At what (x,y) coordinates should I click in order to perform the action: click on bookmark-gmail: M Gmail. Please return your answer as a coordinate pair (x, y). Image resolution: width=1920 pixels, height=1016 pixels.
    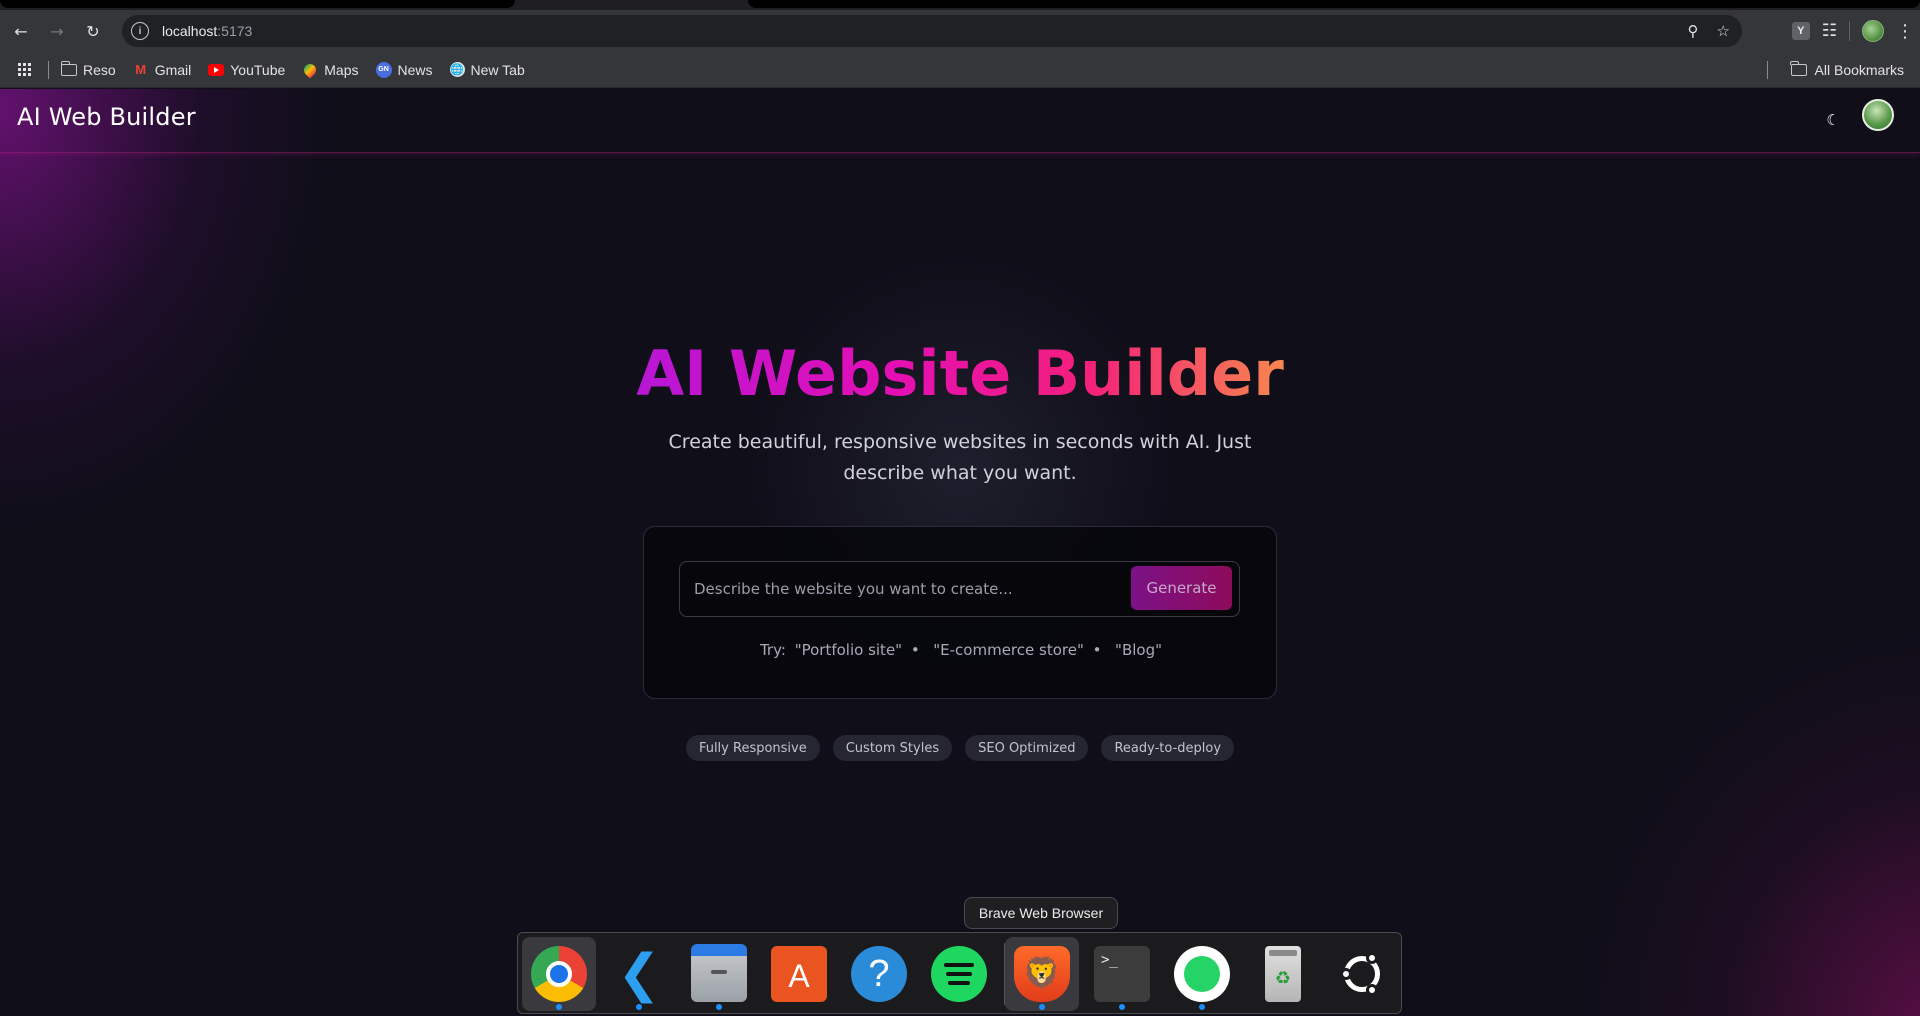
    Looking at the image, I should click on (162, 69).